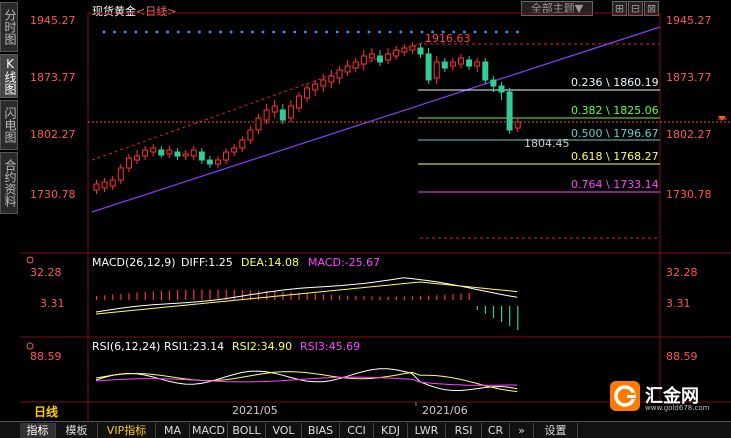 The image size is (731, 438). I want to click on fib-label-0382: 0.382 \ 1825.06, so click(615, 110).